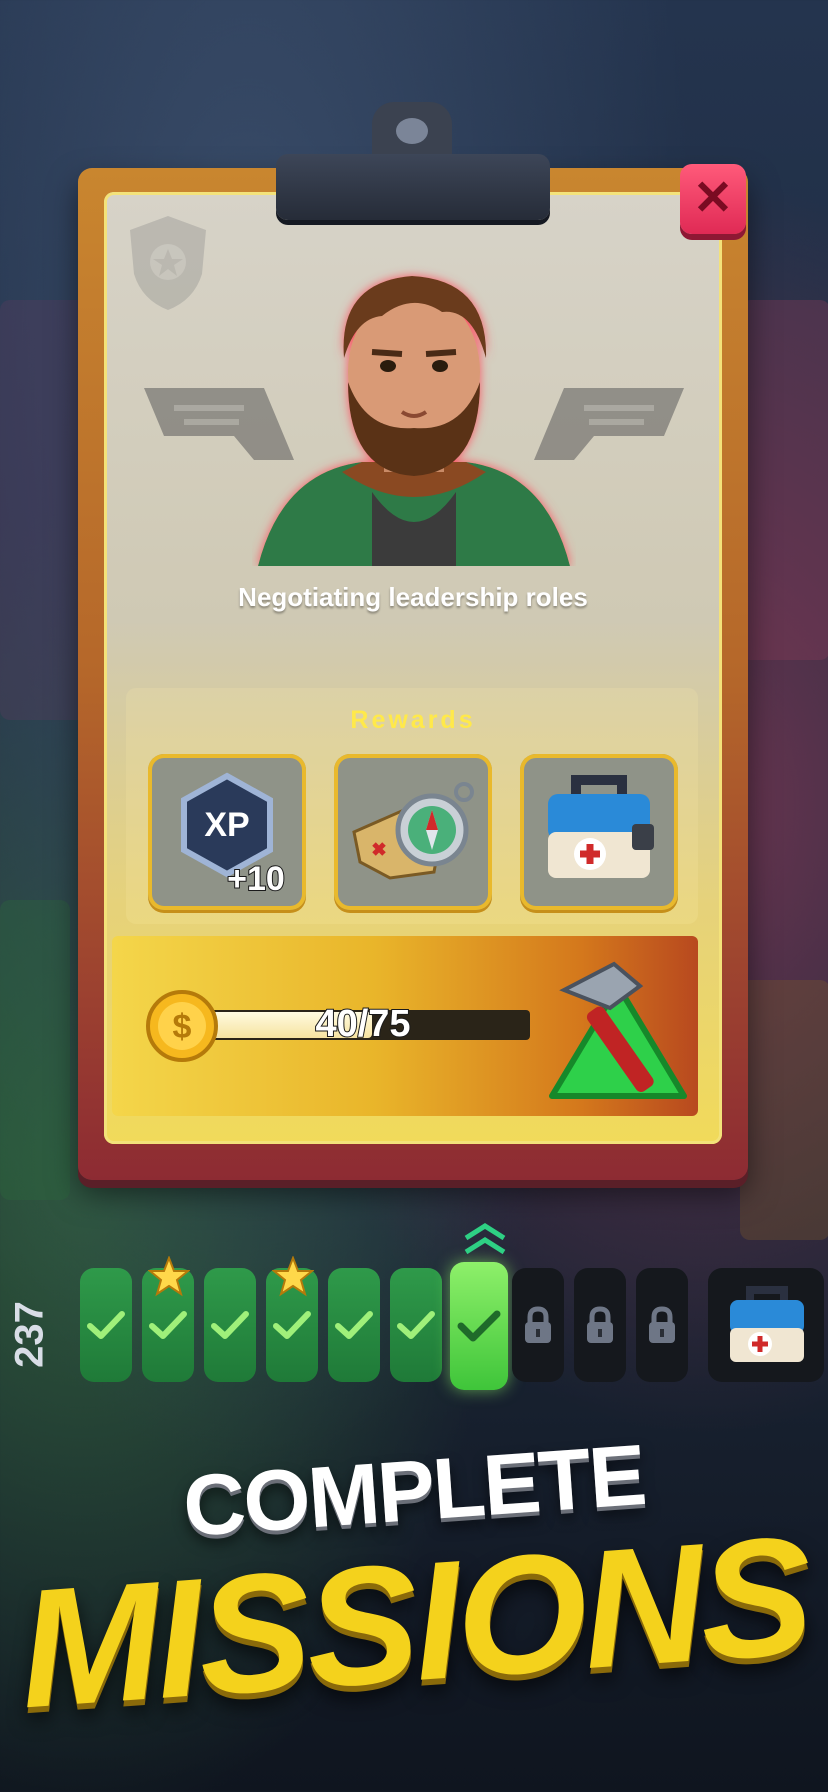  What do you see at coordinates (485, 1239) in the screenshot?
I see `current-step-chevron-icon` at bounding box center [485, 1239].